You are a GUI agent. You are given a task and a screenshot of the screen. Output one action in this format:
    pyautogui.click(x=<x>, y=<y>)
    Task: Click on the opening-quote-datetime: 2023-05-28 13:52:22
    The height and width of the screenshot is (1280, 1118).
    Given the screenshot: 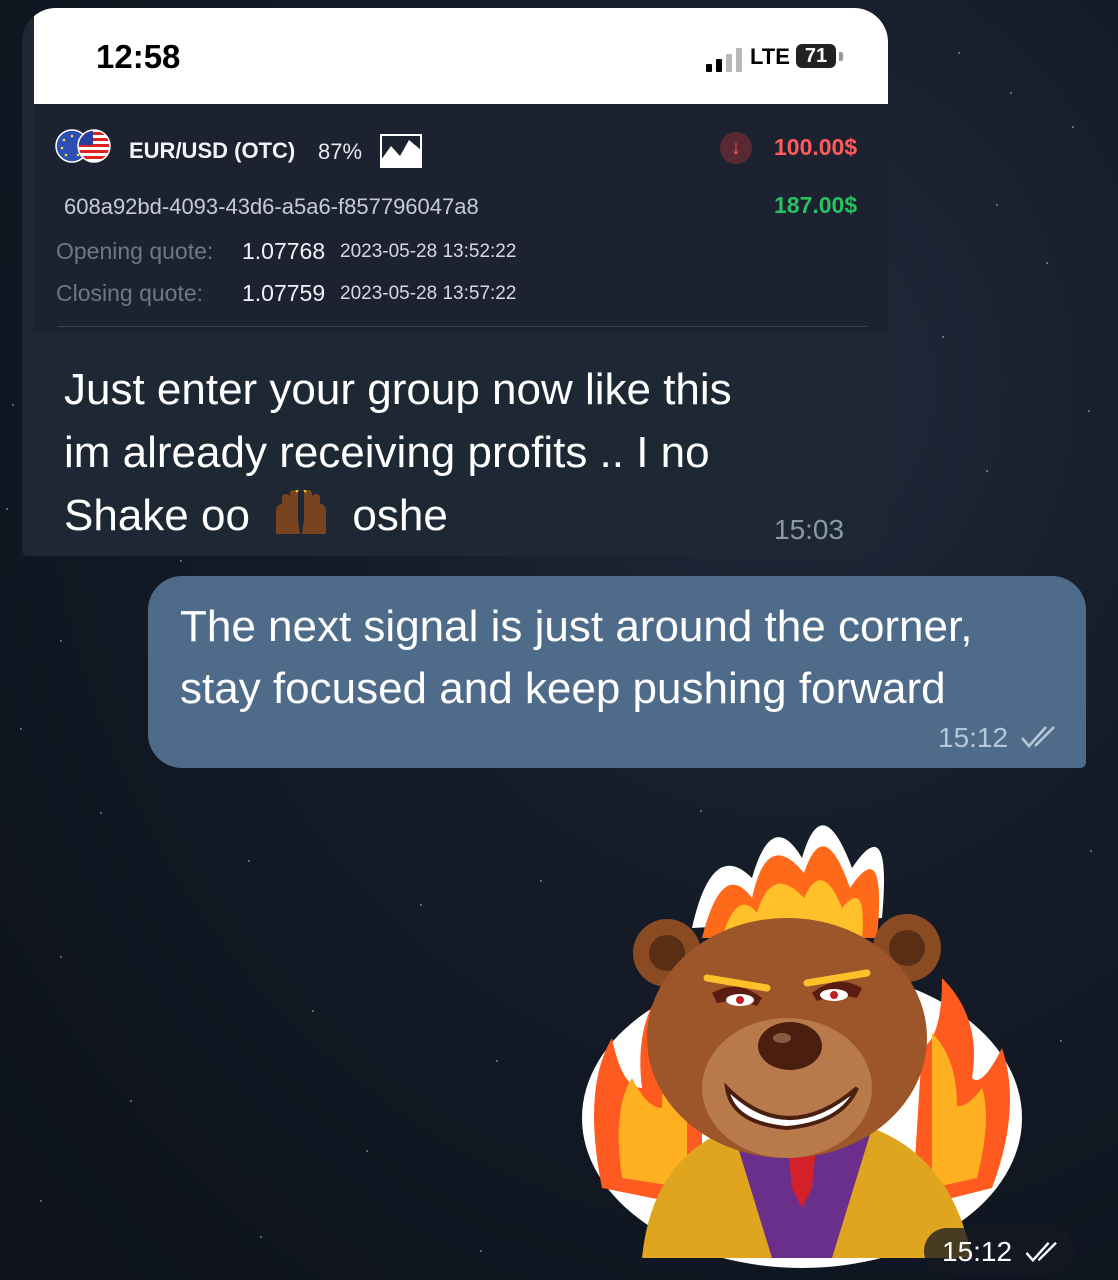 What is the action you would take?
    pyautogui.click(x=428, y=251)
    